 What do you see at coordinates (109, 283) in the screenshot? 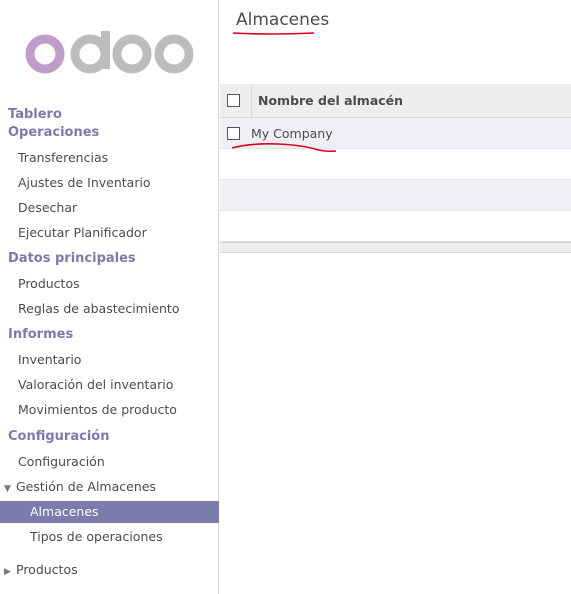
I see `menu-item-productos: Productos` at bounding box center [109, 283].